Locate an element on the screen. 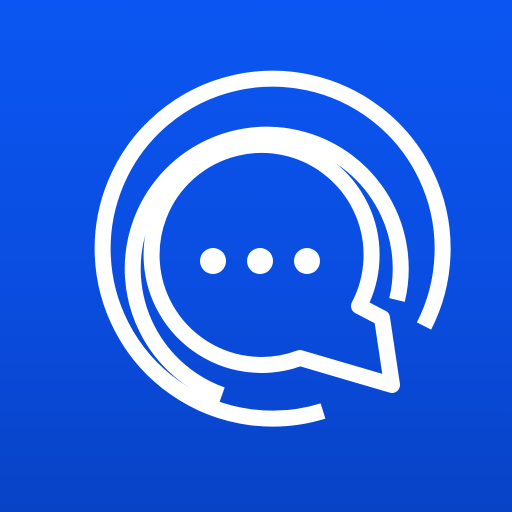  dot-icon-left is located at coordinates (213, 261).